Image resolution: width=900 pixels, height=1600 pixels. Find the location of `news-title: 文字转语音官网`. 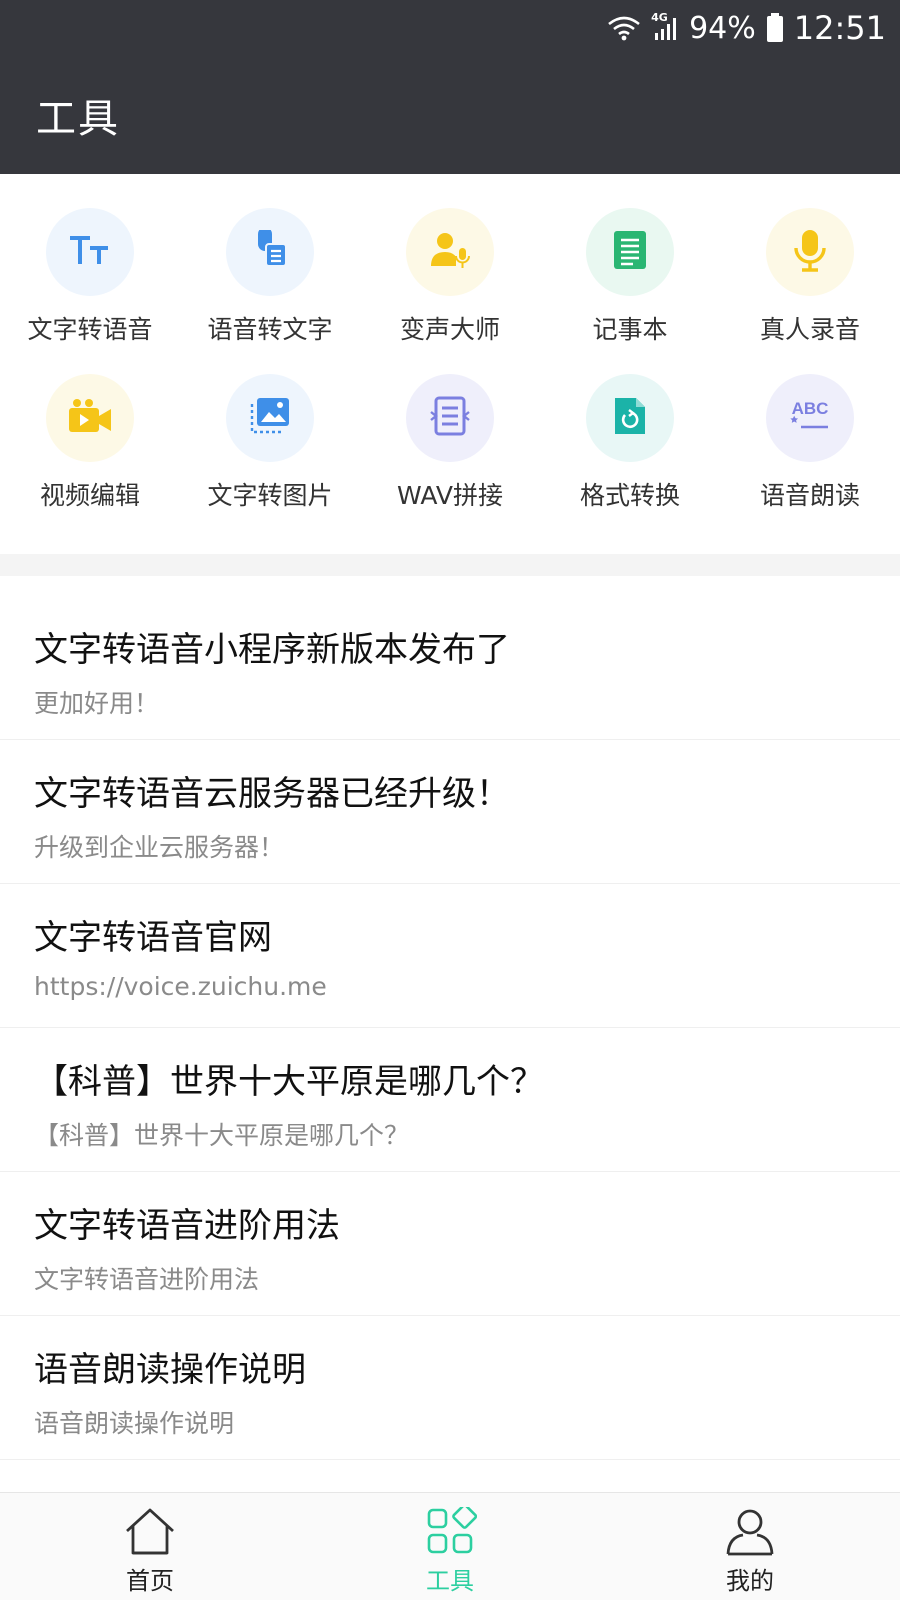

news-title: 文字转语音官网 is located at coordinates (153, 938).